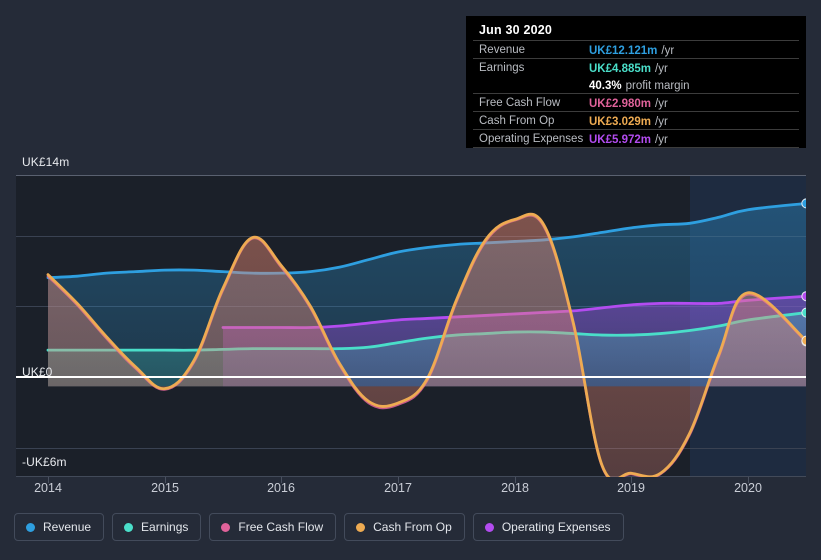 Image resolution: width=821 pixels, height=560 pixels. I want to click on tooltip-row-value-group: UK£4.885m/yr, so click(628, 68).